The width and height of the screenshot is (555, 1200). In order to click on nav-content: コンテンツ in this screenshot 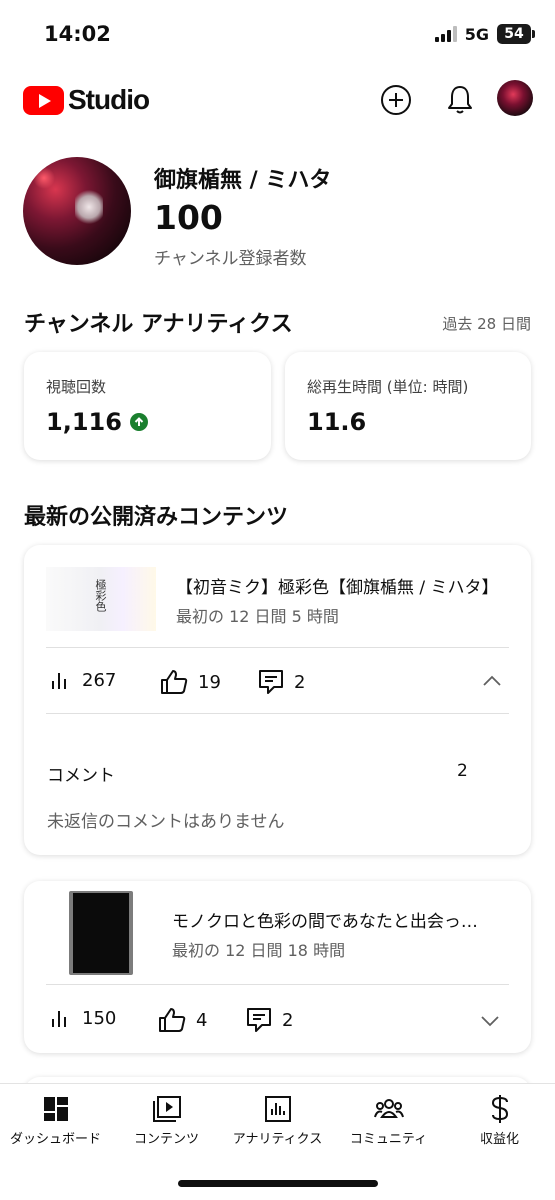, I will do `click(166, 1119)`.